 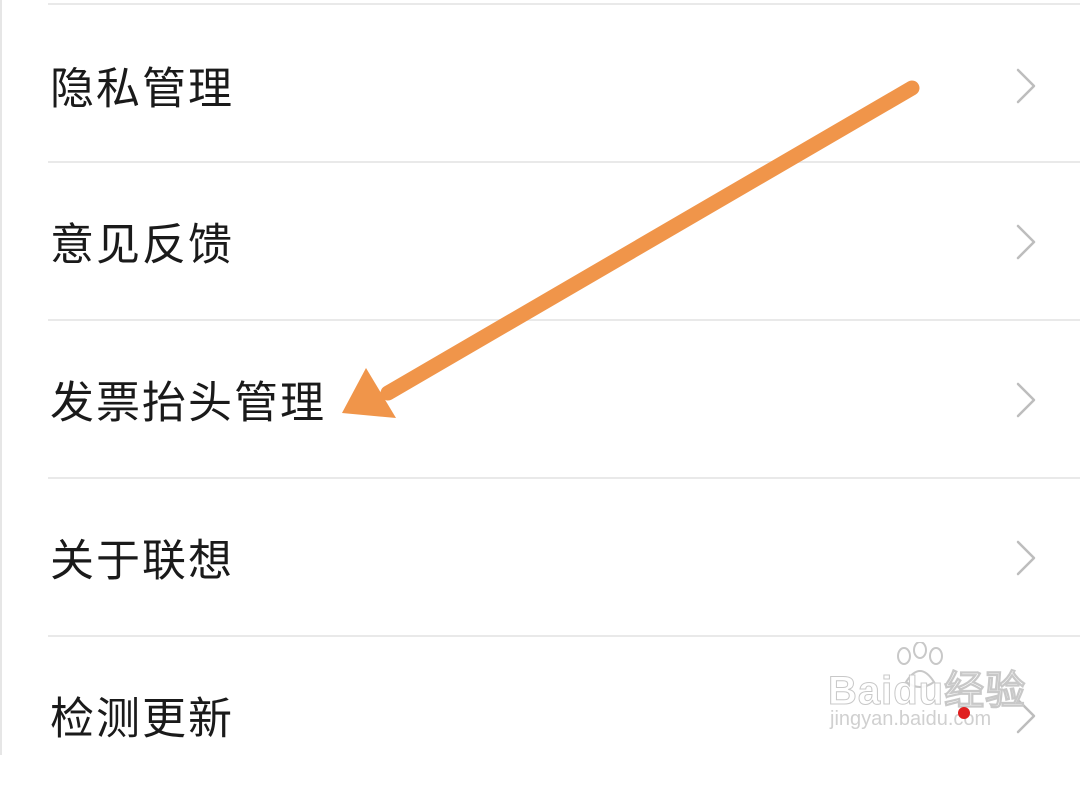 I want to click on menu-item-label: 意见反馈, so click(x=142, y=245).